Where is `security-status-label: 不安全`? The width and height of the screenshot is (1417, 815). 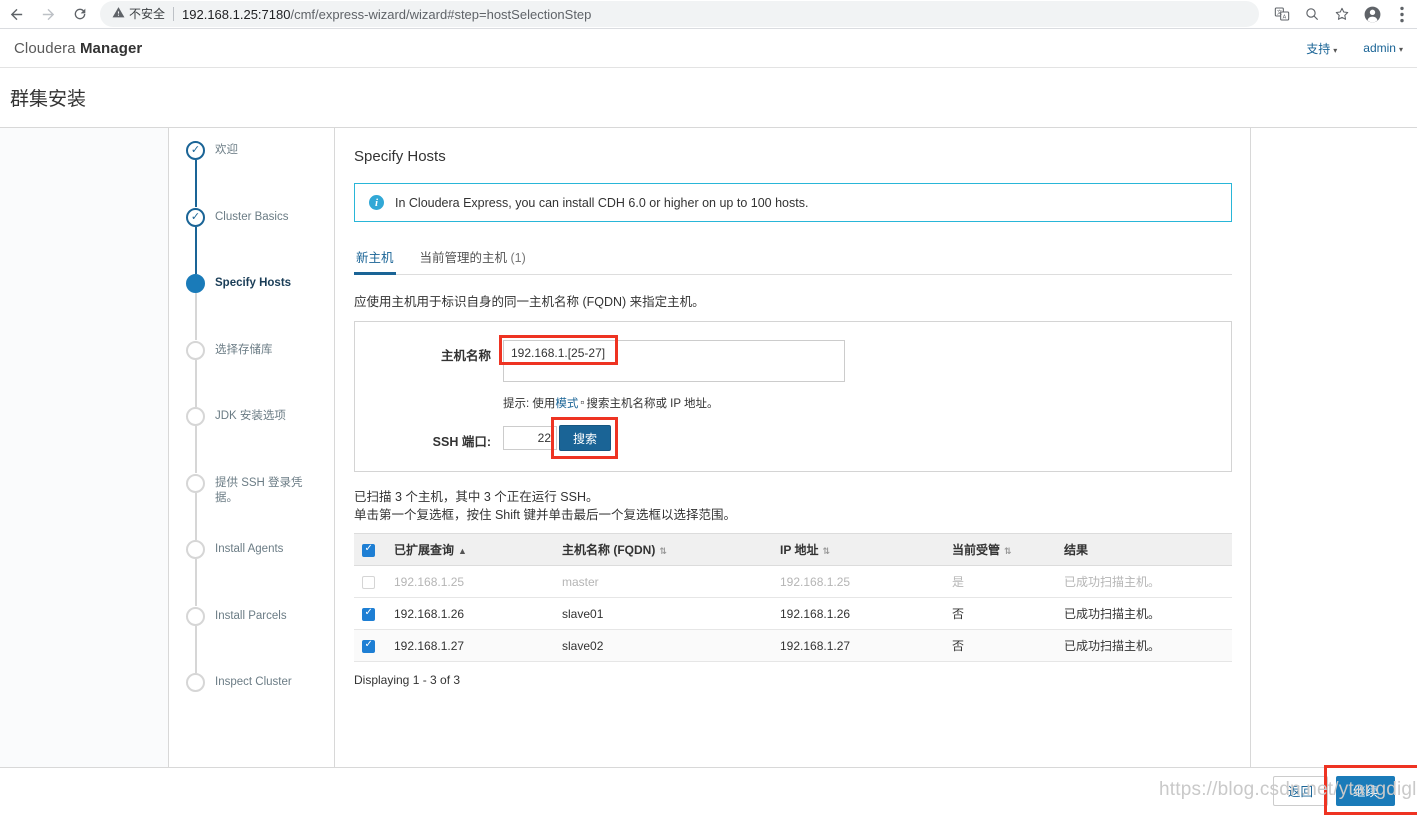
security-status-label: 不安全 is located at coordinates (152, 14).